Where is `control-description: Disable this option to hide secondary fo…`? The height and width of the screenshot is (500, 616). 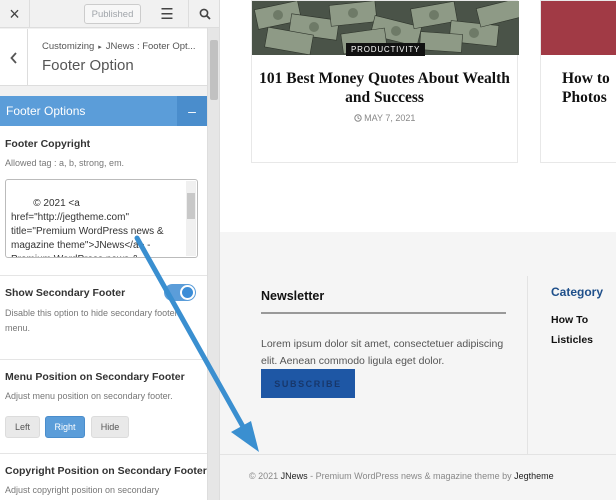
control-description: Disable this option to hide secondary fo… is located at coordinates (91, 320).